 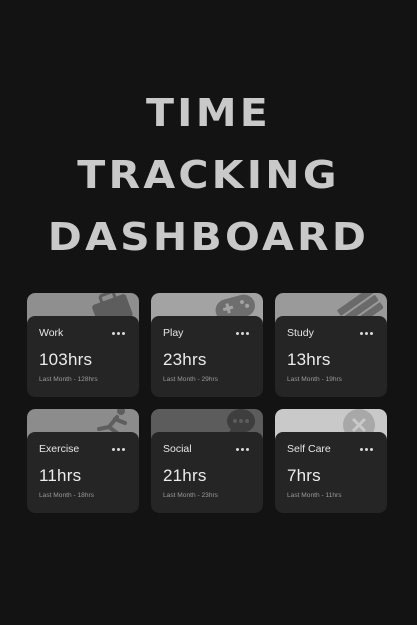 What do you see at coordinates (300, 333) in the screenshot?
I see `card-category: Study` at bounding box center [300, 333].